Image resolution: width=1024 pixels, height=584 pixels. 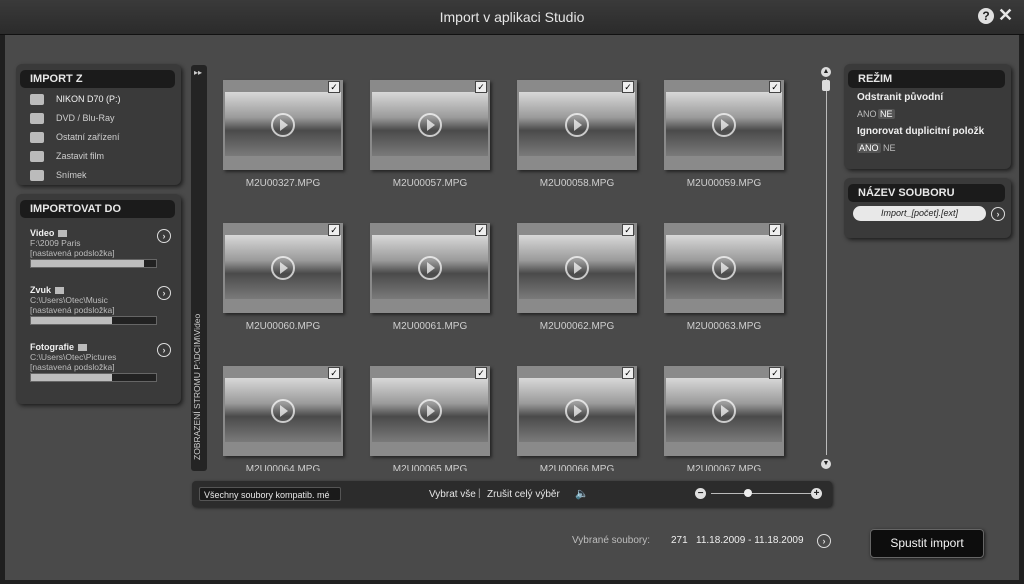 What do you see at coordinates (886, 114) in the screenshot?
I see `remove-original-no: NE` at bounding box center [886, 114].